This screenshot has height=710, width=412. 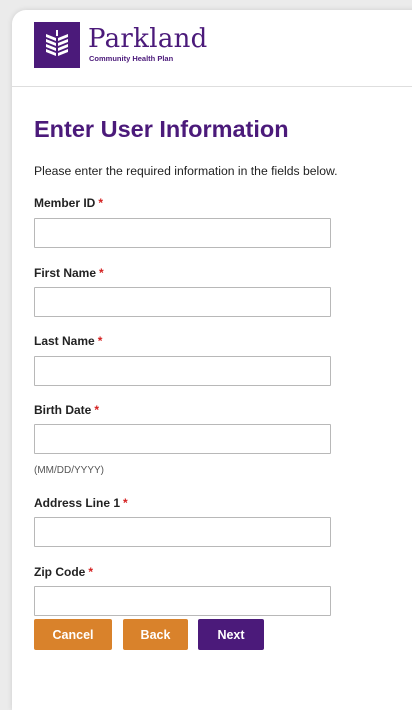 I want to click on zip-code-label-text: Zip Code, so click(x=60, y=572).